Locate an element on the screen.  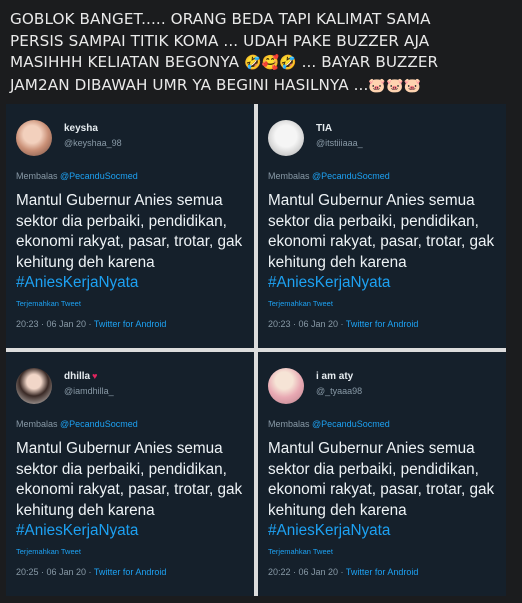
user-handle: @keyshaa_98 is located at coordinates (93, 143).